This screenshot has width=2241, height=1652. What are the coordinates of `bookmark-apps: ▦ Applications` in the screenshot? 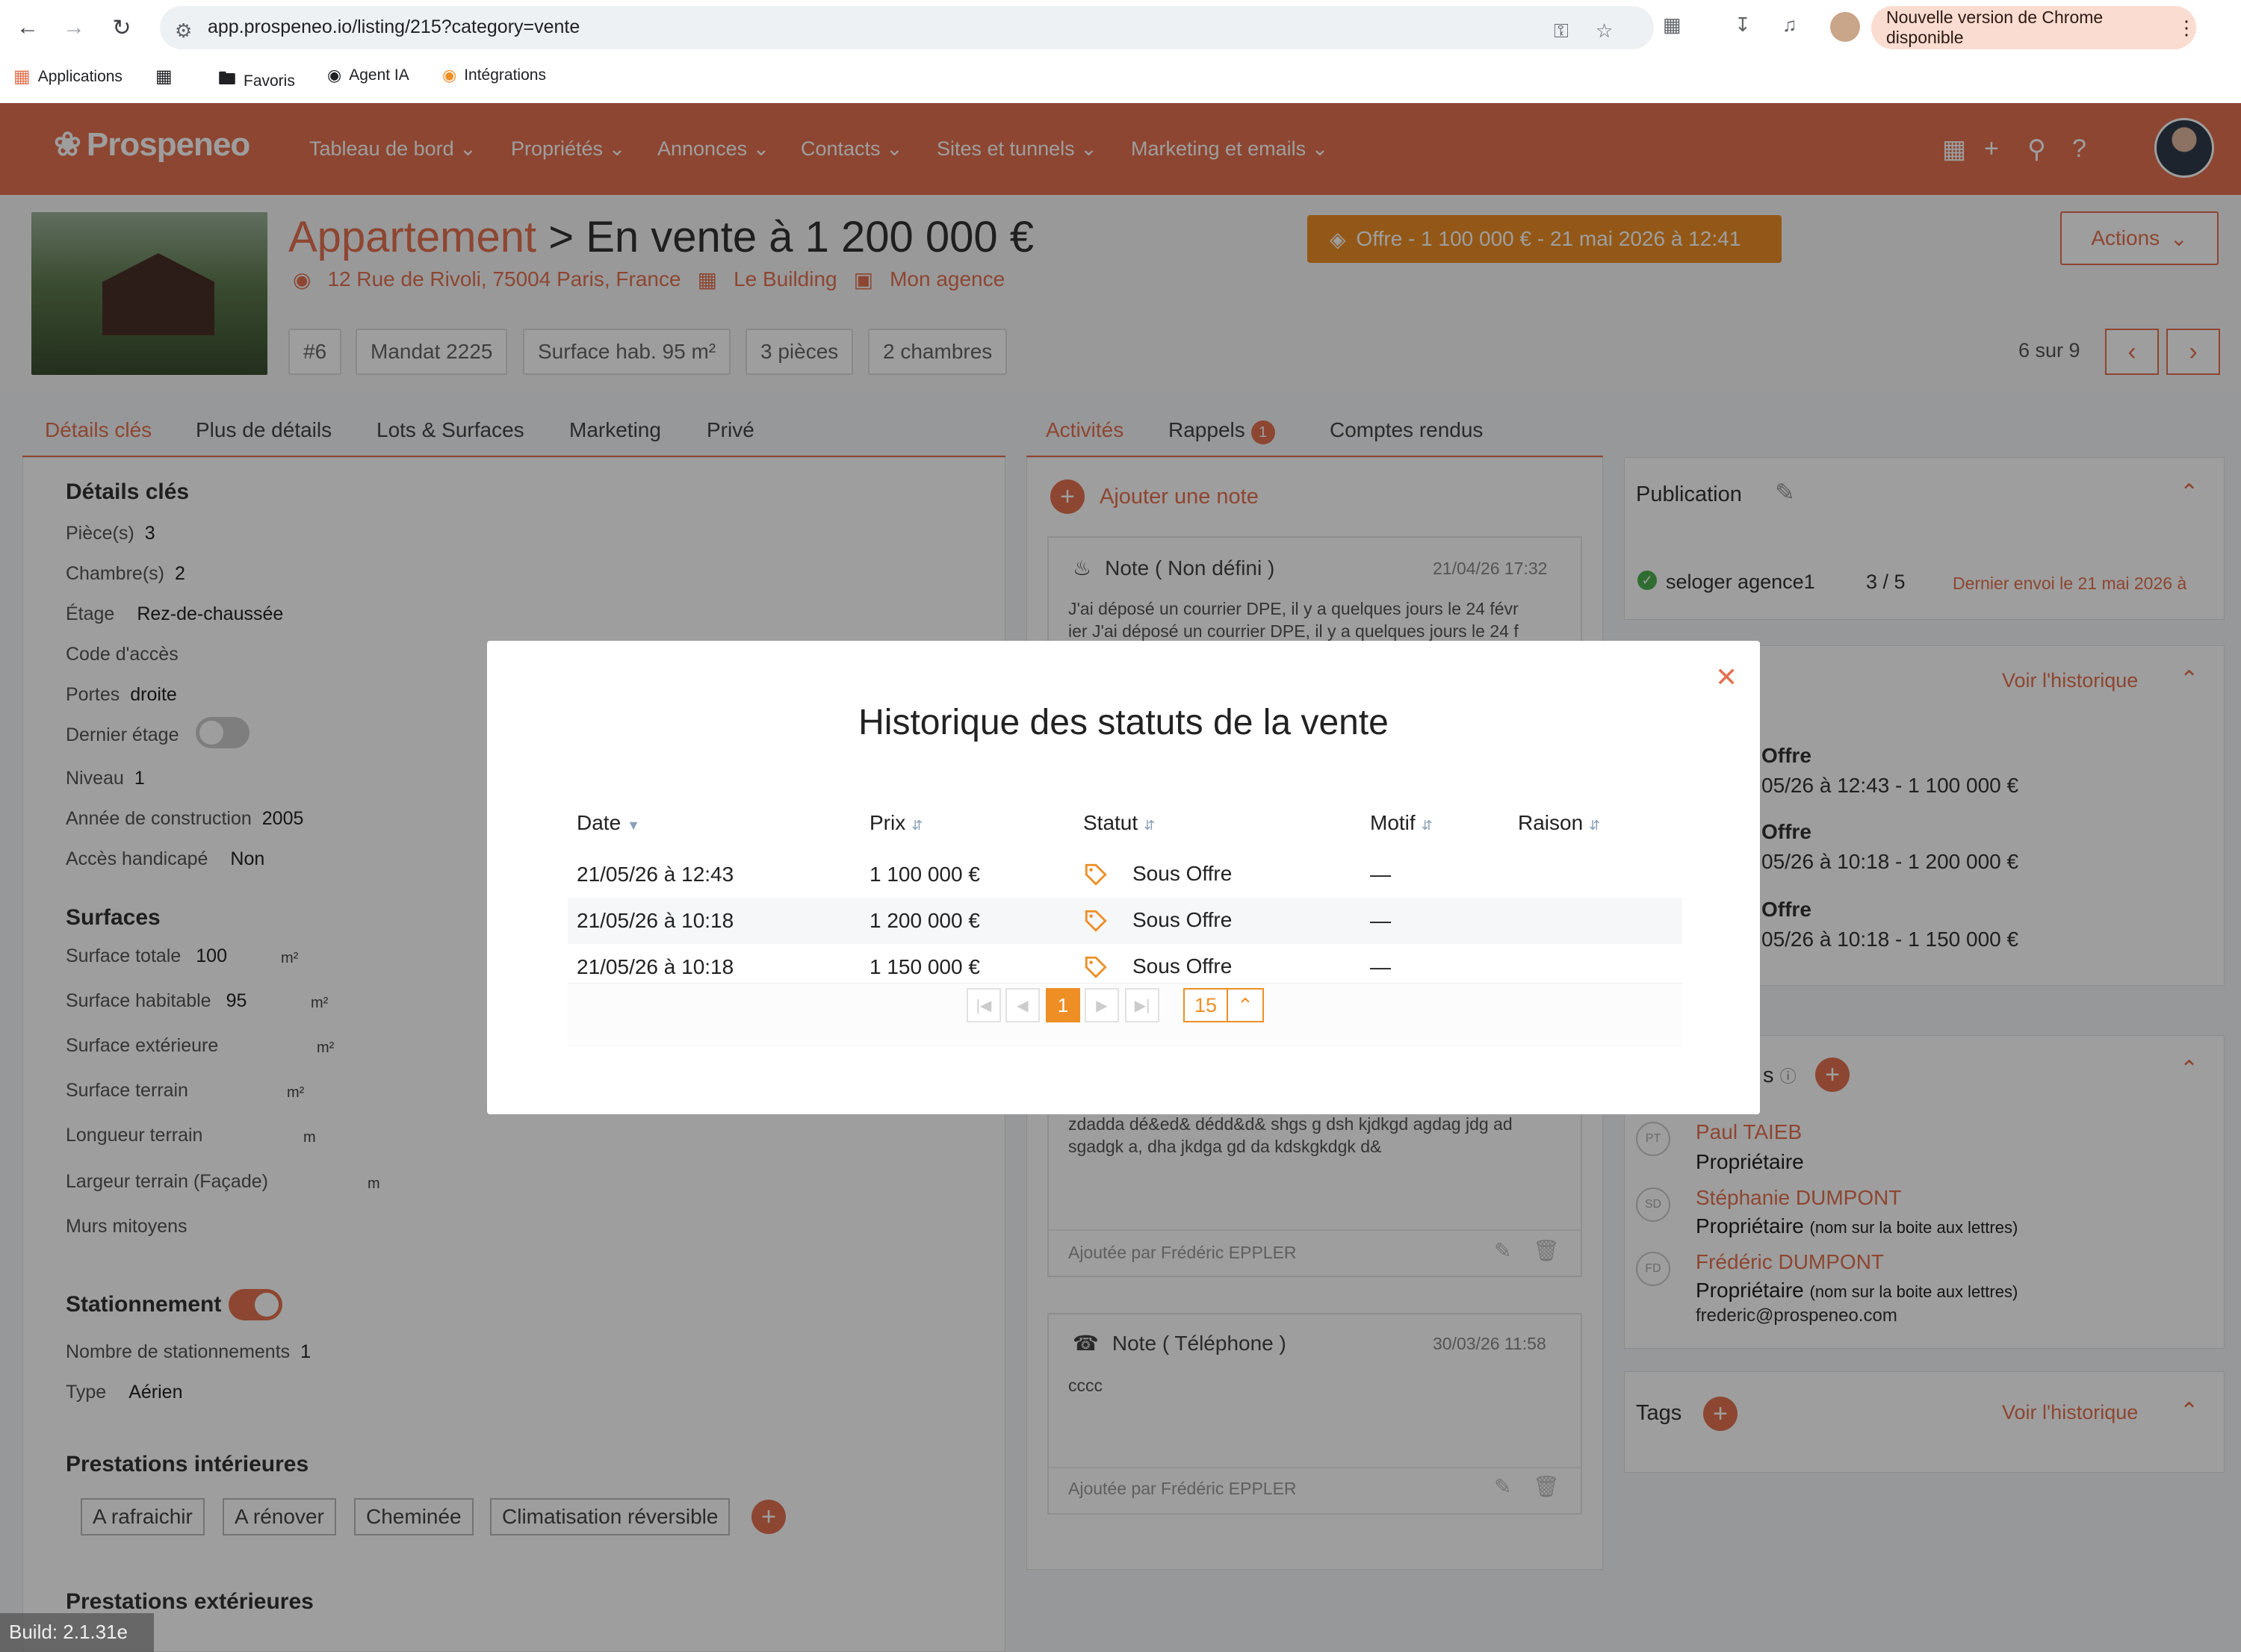 It's located at (68, 76).